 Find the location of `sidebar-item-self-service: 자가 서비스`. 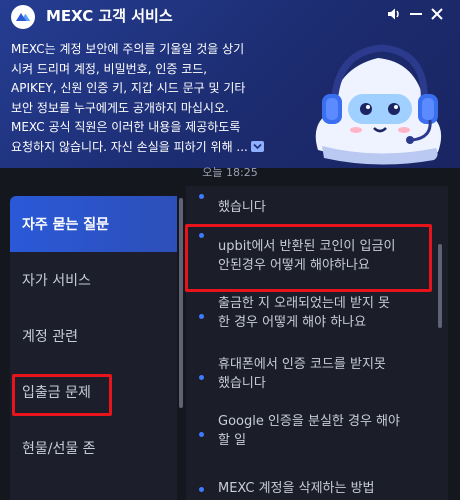

sidebar-item-self-service: 자가 서비스 is located at coordinates (93, 280).